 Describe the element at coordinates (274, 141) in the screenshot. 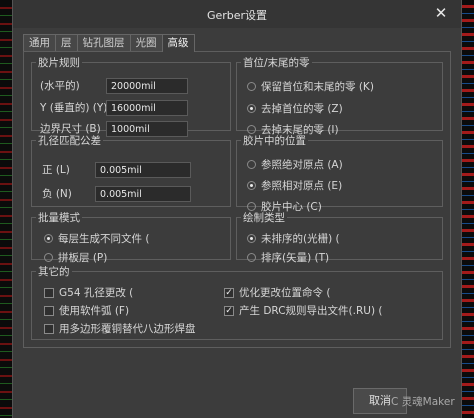

I see `film-position-legend: 胶片中的位置` at that location.